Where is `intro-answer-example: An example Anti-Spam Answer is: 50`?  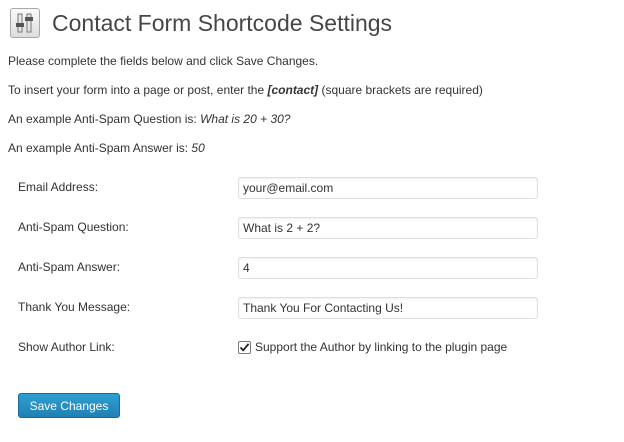
intro-answer-example: An example Anti-Spam Answer is: 50 is located at coordinates (106, 148).